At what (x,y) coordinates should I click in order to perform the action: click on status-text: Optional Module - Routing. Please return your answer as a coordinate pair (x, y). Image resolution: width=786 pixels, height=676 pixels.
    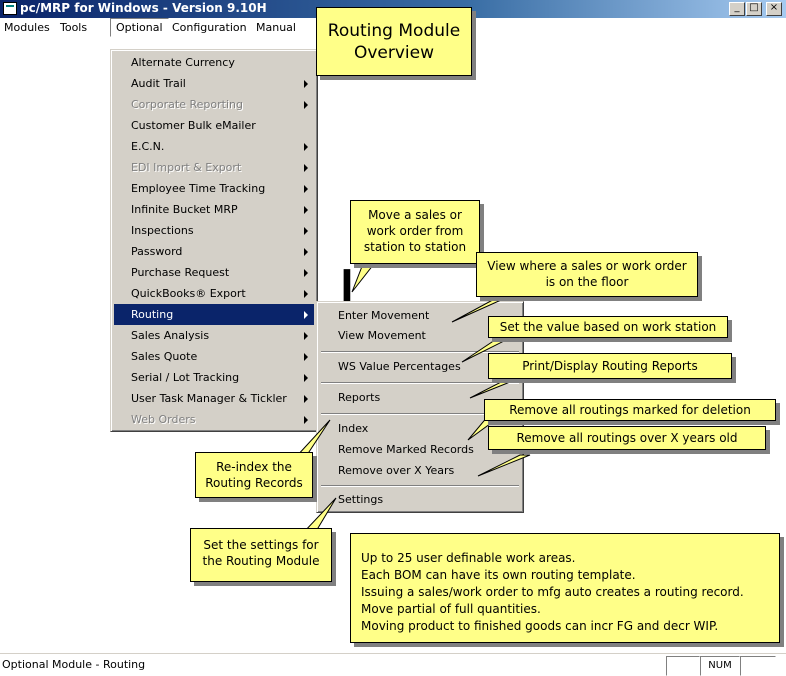
    Looking at the image, I should click on (74, 664).